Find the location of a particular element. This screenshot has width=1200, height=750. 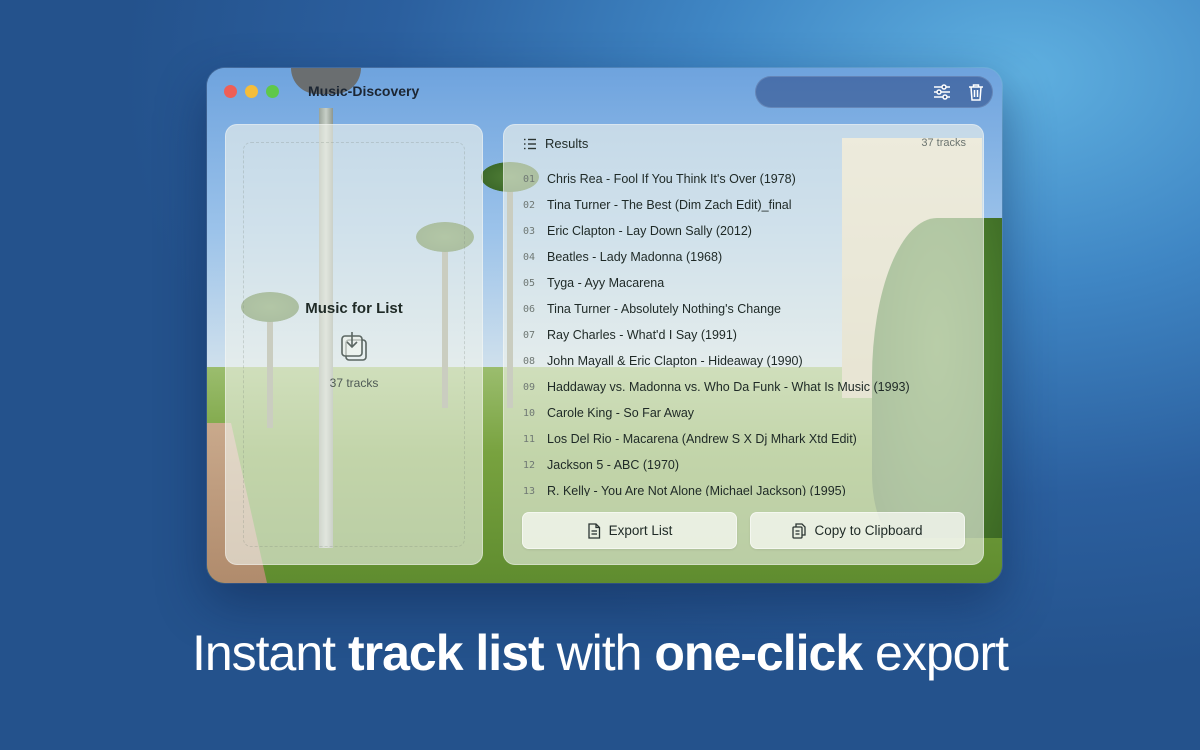

zoom-button is located at coordinates (272, 91).